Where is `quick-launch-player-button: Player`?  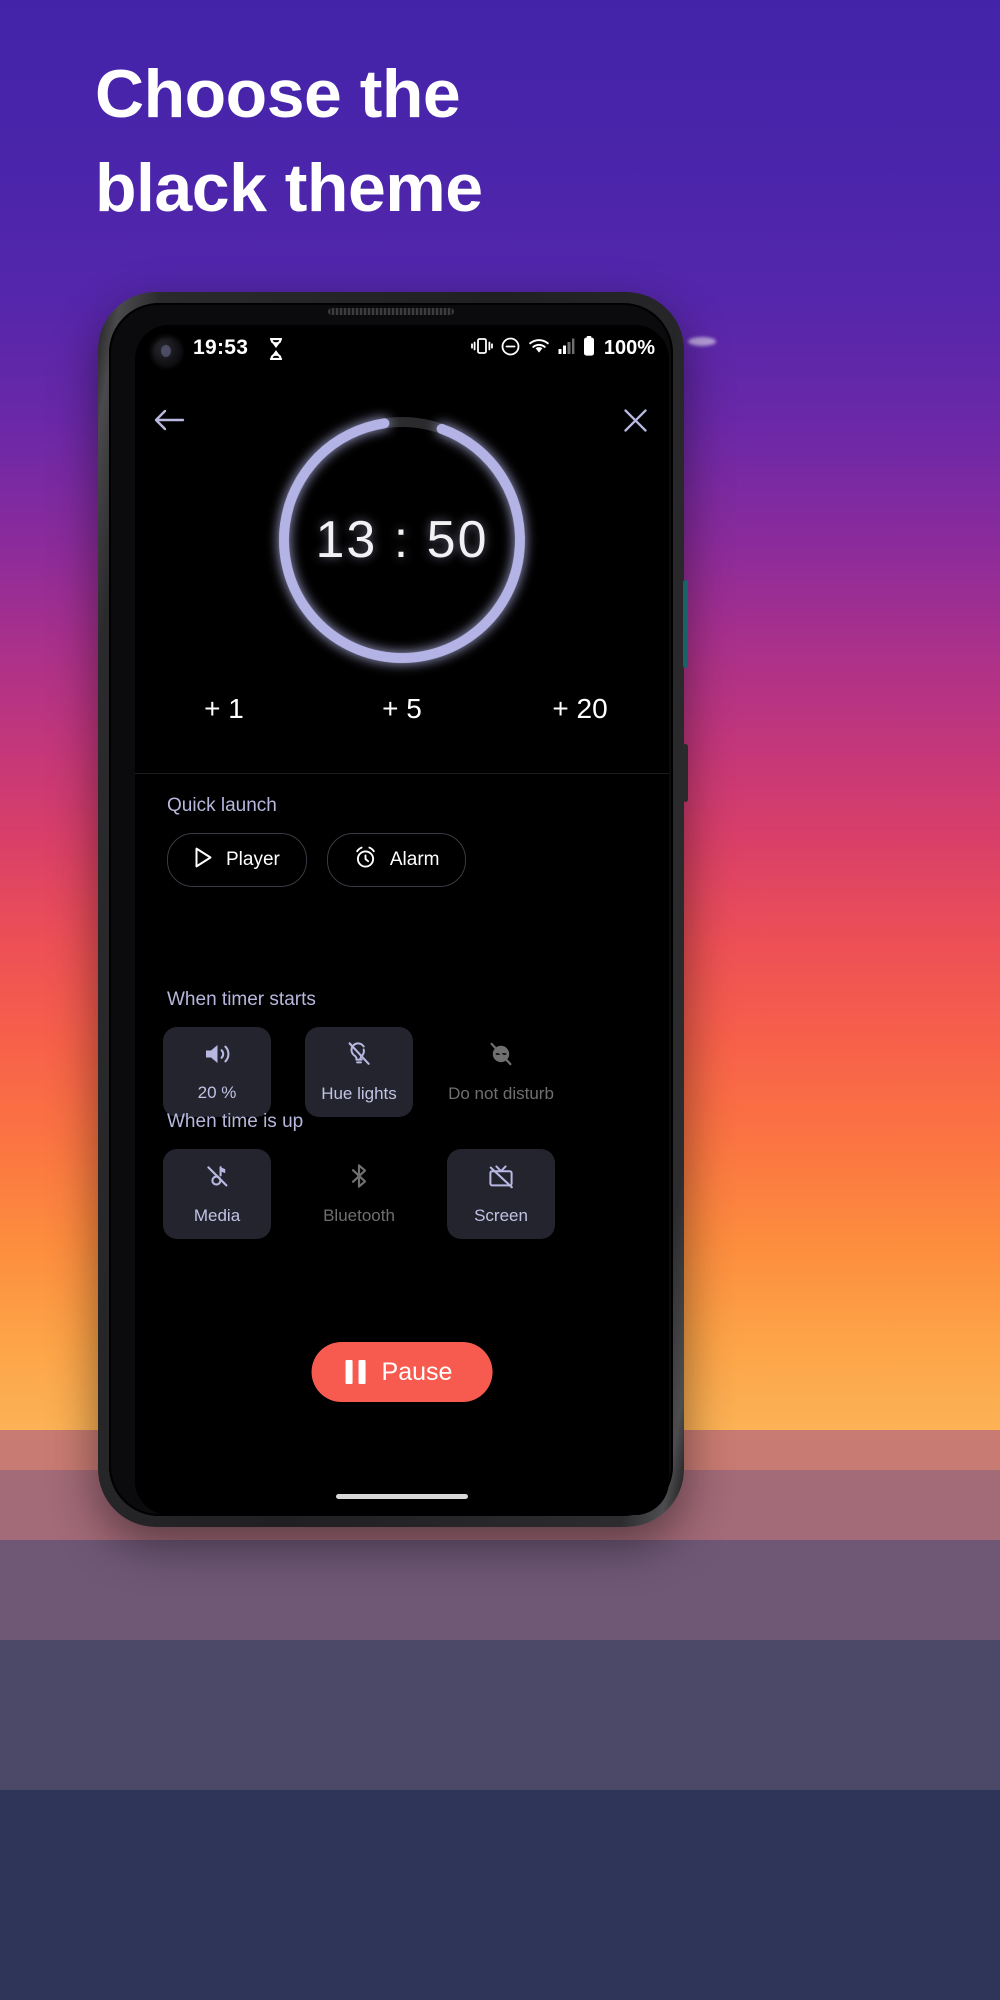 quick-launch-player-button: Player is located at coordinates (237, 860).